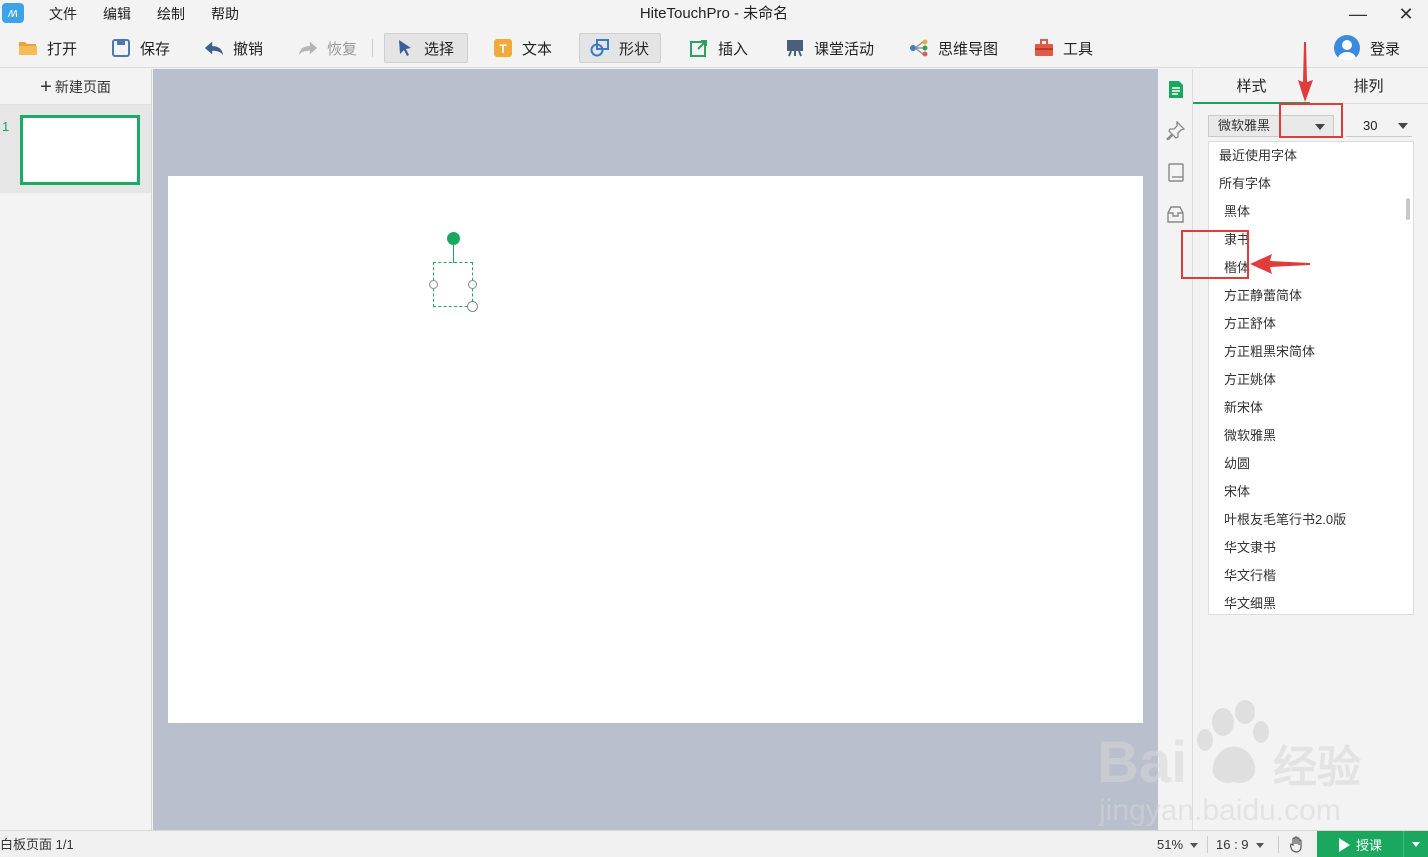 Image resolution: width=1428 pixels, height=857 pixels. What do you see at coordinates (1346, 48) in the screenshot?
I see `avatar-icon` at bounding box center [1346, 48].